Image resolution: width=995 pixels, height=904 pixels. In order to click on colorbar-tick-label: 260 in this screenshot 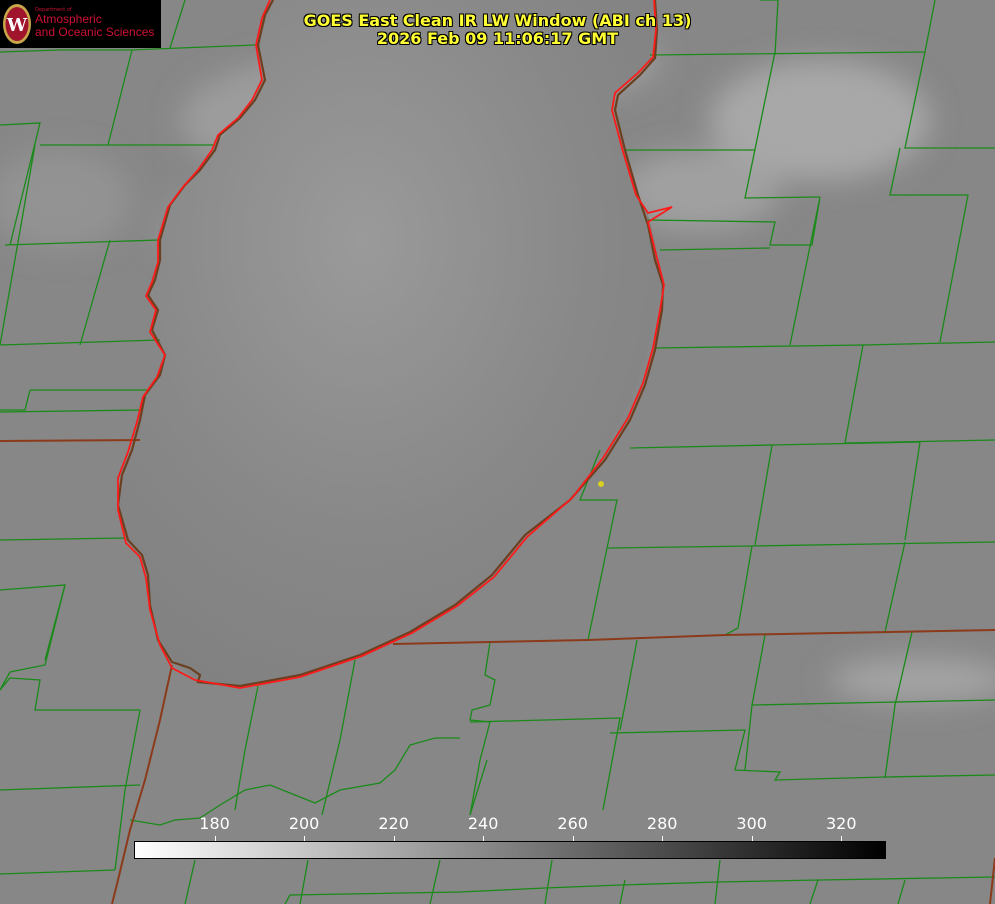, I will do `click(572, 823)`.